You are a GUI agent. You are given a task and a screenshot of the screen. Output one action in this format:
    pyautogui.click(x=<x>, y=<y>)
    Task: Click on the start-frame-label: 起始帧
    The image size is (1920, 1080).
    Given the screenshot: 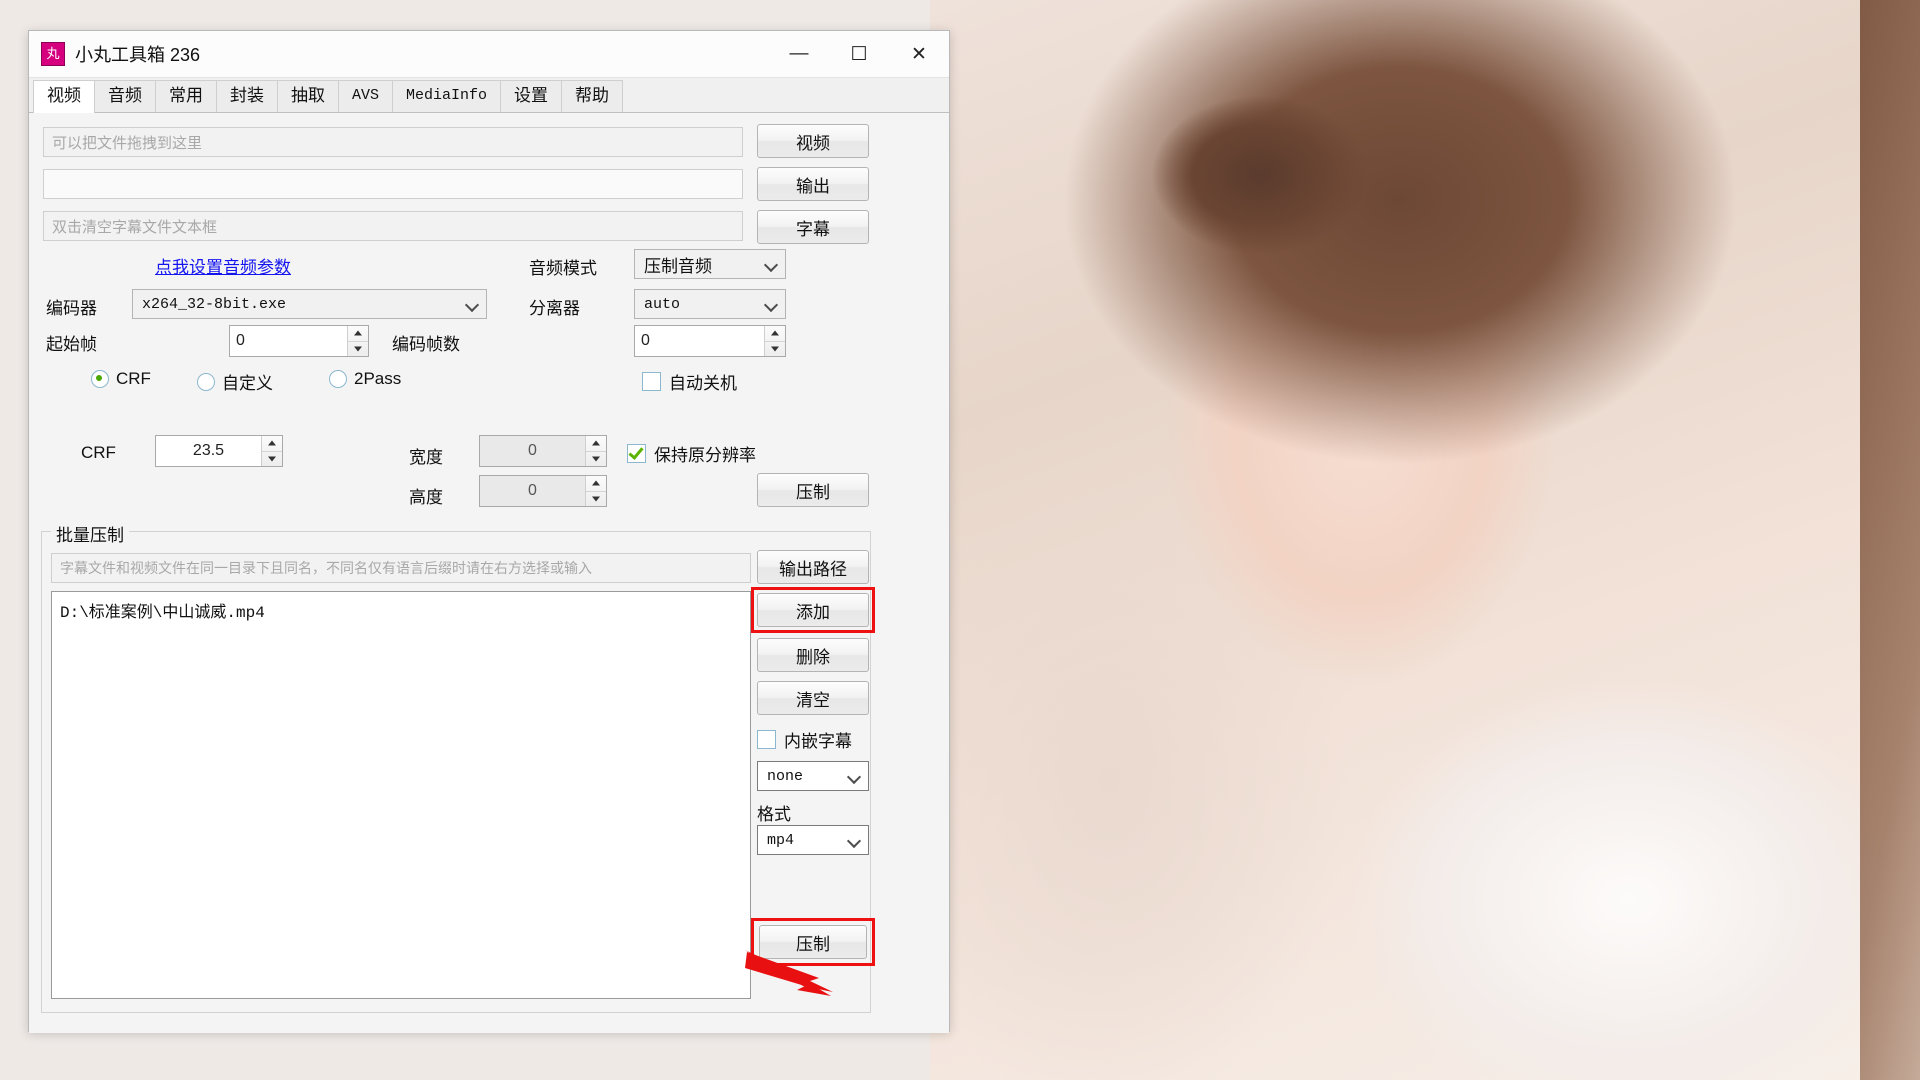 What is the action you would take?
    pyautogui.click(x=71, y=344)
    